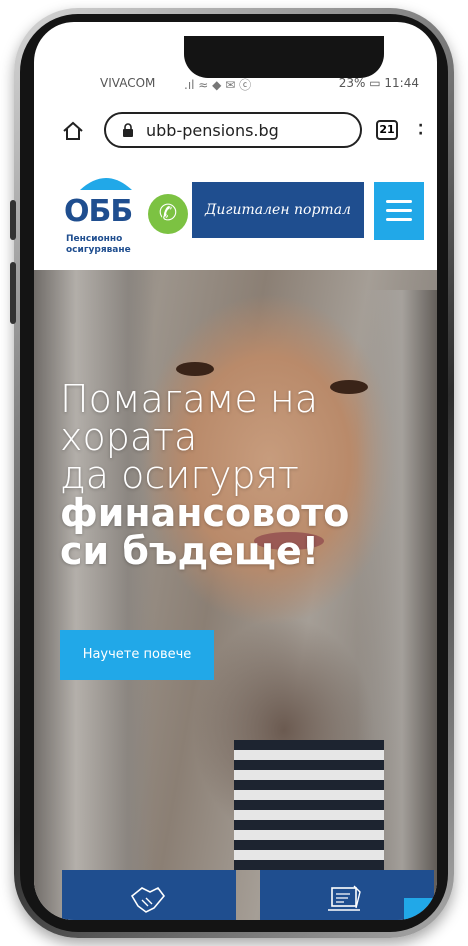 This screenshot has height=946, width=468. I want to click on hero-title-line: хората, so click(129, 437).